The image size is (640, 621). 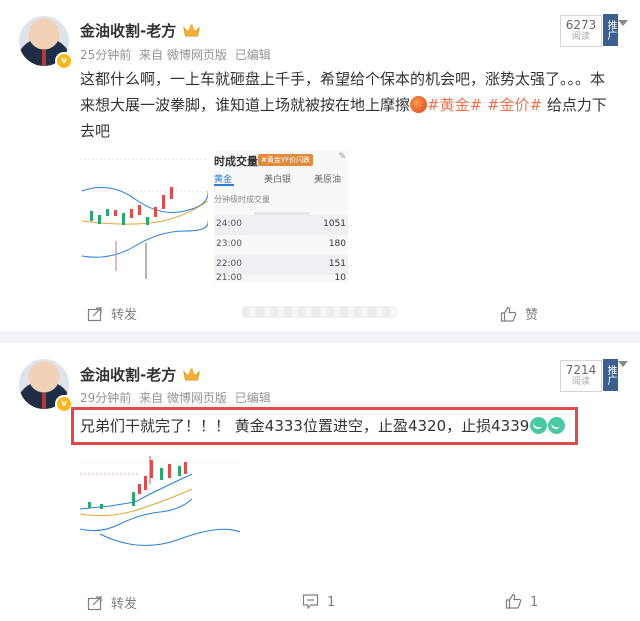 What do you see at coordinates (286, 160) in the screenshot?
I see `panel-badge: #黄金YF价闪跌` at bounding box center [286, 160].